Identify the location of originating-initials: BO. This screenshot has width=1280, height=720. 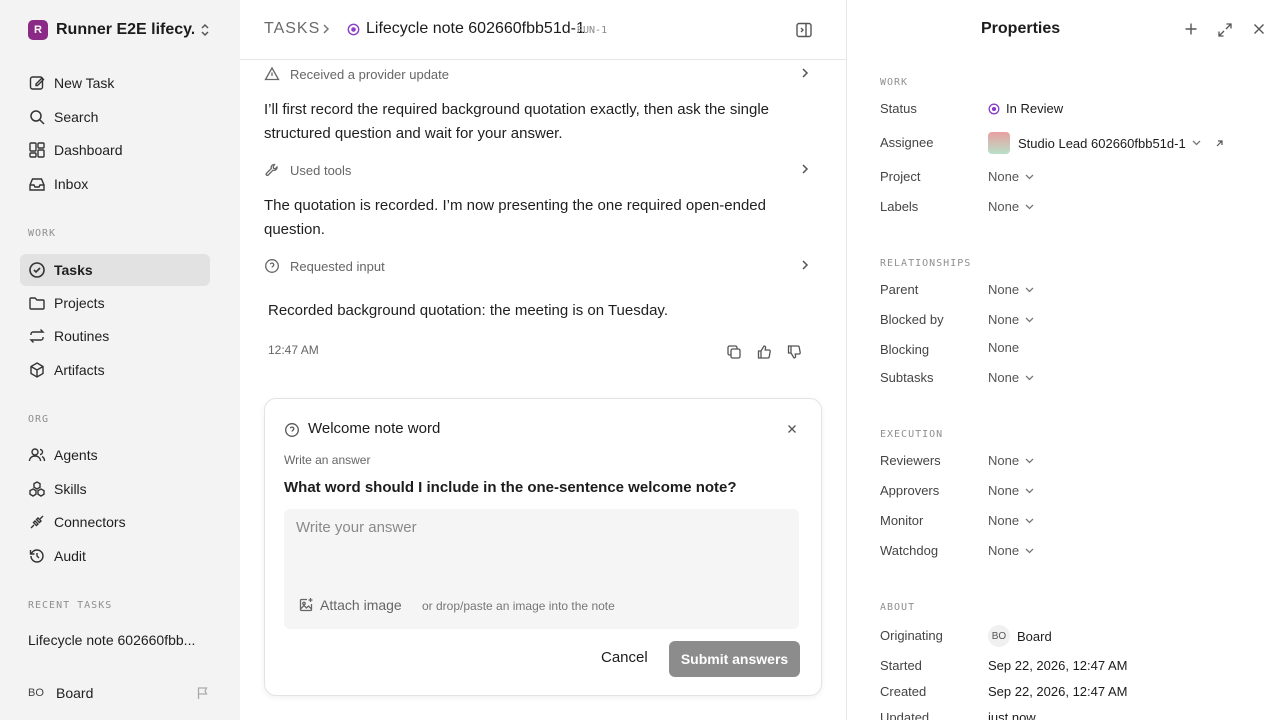
(999, 636).